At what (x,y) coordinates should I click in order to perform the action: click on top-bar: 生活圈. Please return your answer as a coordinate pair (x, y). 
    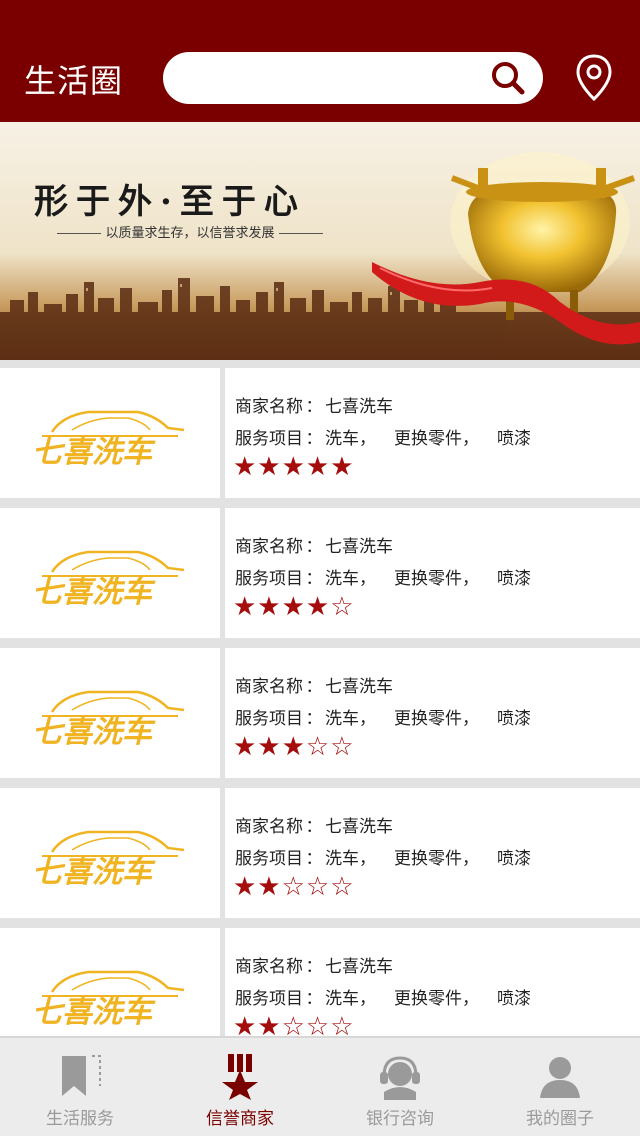
    Looking at the image, I should click on (320, 61).